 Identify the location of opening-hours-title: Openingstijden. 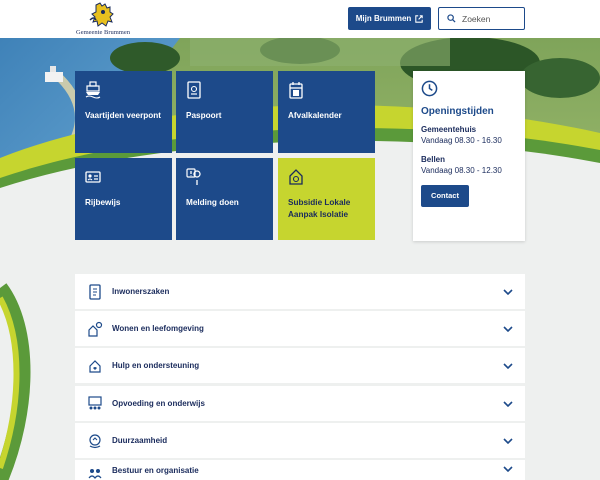
(457, 111).